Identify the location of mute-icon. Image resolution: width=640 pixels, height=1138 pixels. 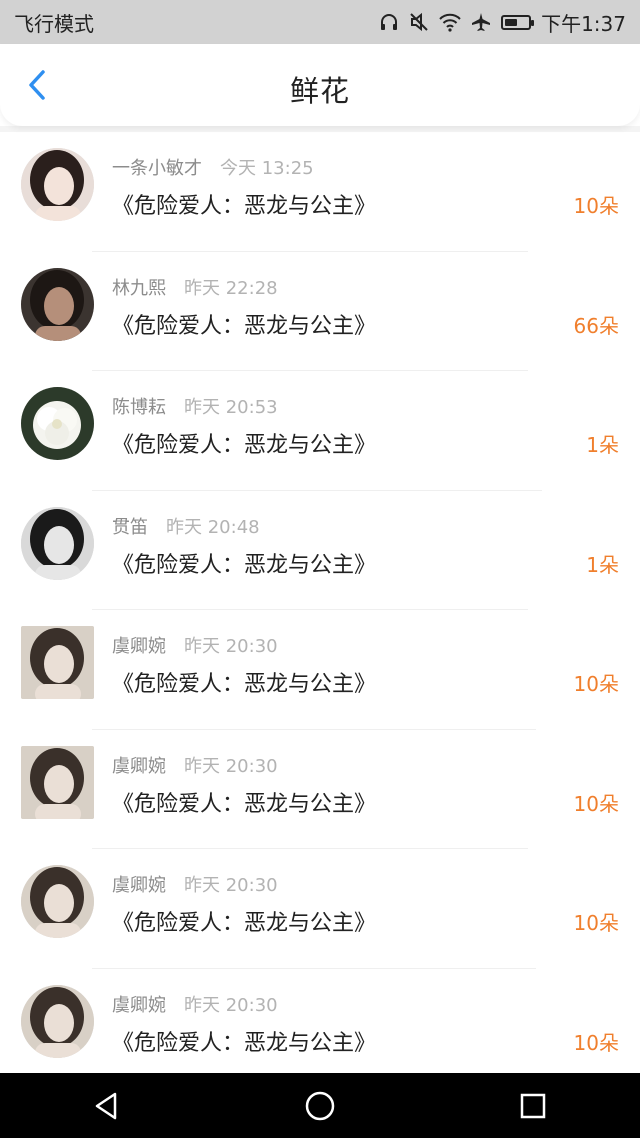
(419, 22).